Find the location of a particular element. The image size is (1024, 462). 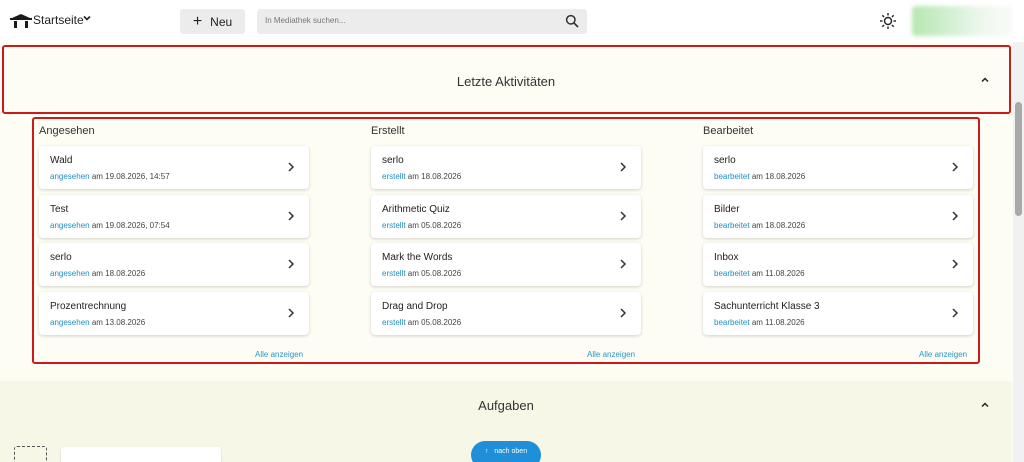

chevron-down-icon is located at coordinates (87, 18).